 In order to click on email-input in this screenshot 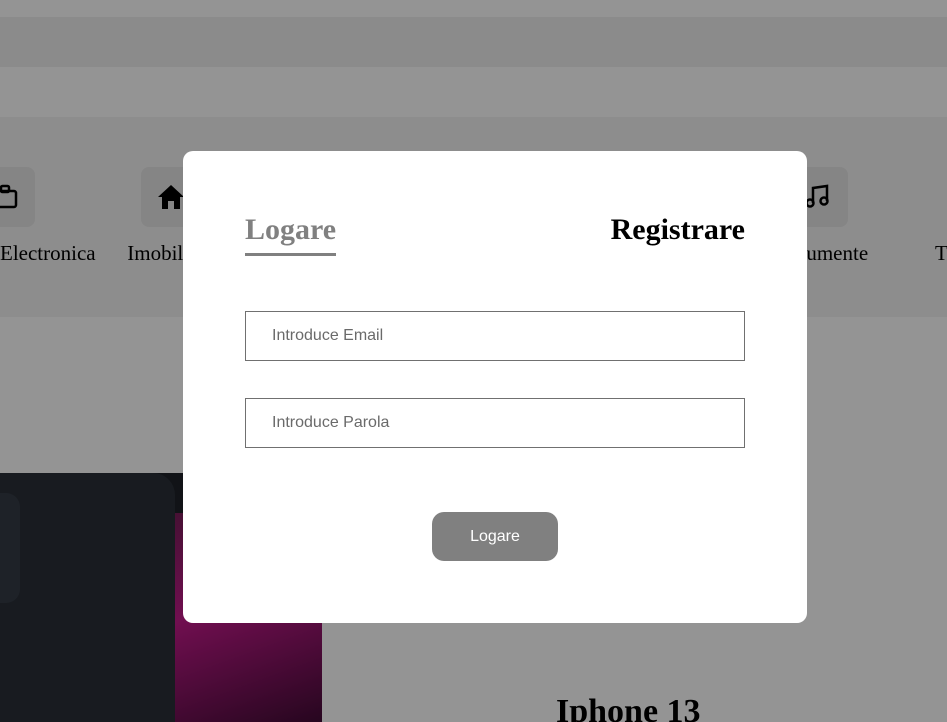, I will do `click(495, 336)`.